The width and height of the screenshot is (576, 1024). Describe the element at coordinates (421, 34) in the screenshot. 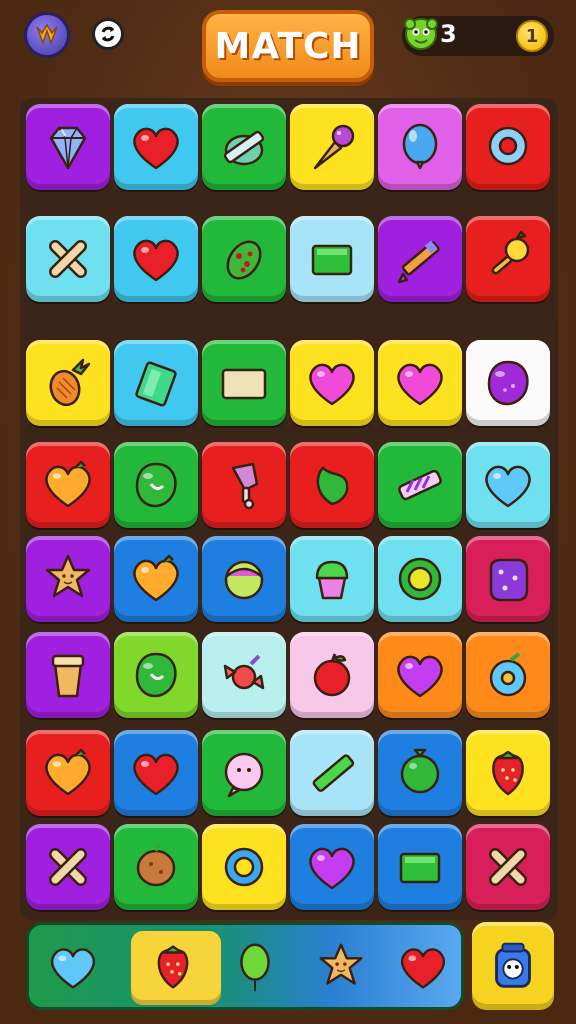

I see `green-monster-icon` at that location.